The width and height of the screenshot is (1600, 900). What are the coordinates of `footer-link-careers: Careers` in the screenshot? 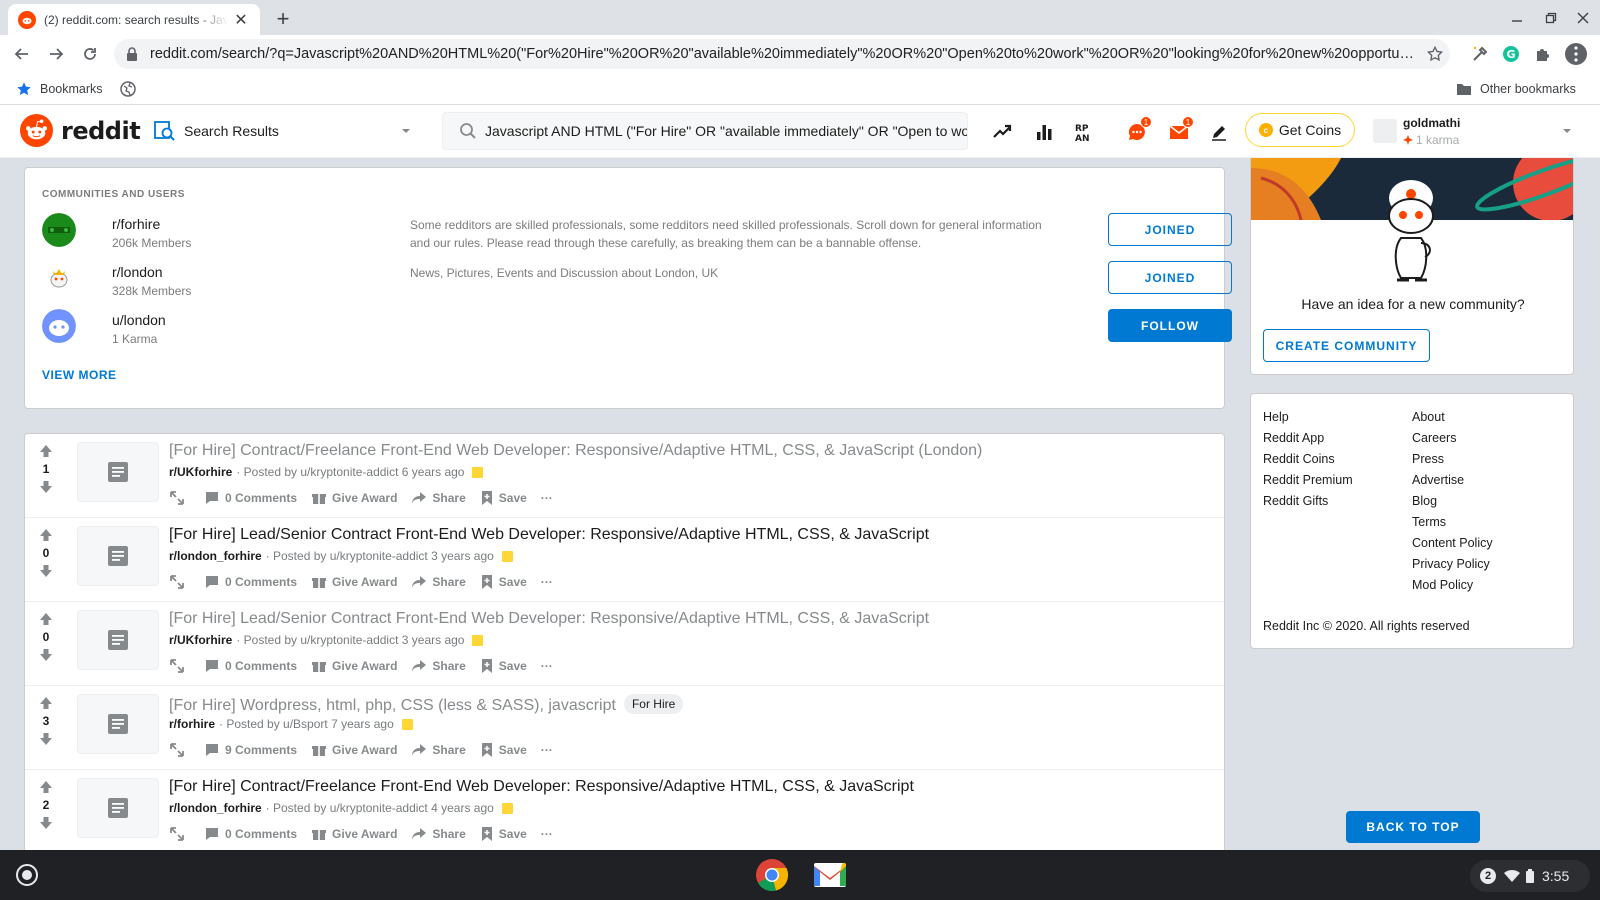 It's located at (1452, 439).